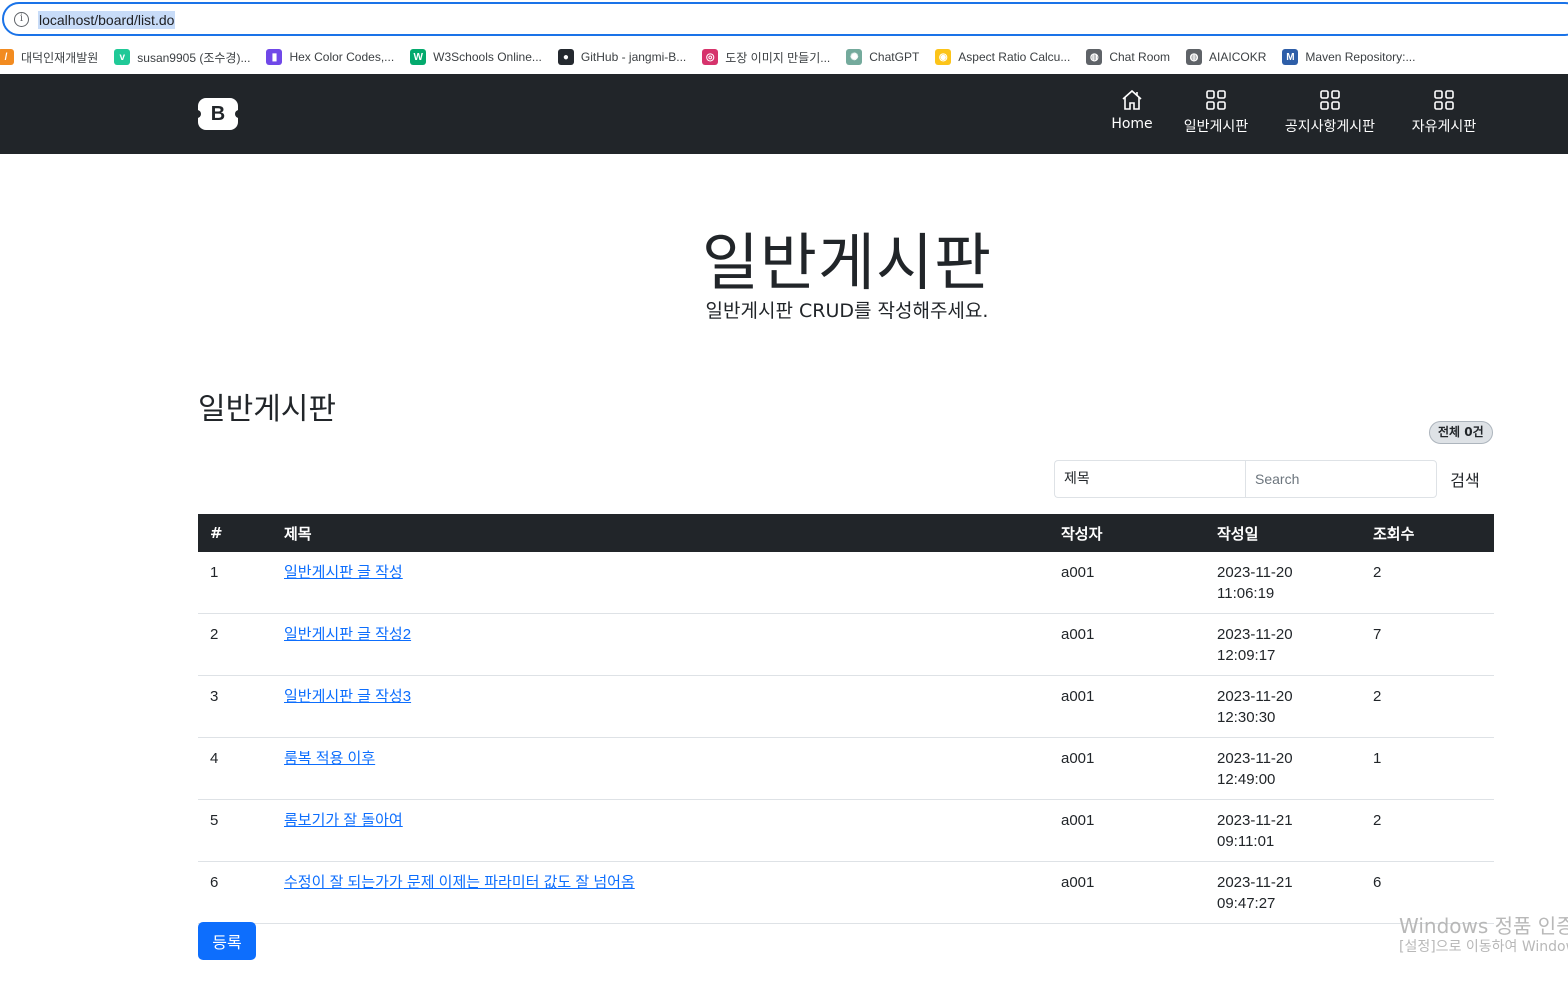  Describe the element at coordinates (459, 882) in the screenshot. I see `post-title-link: 수정이 잘 되는가가 문제 이제는 파라미터 값도 잘 넘어옴` at that location.